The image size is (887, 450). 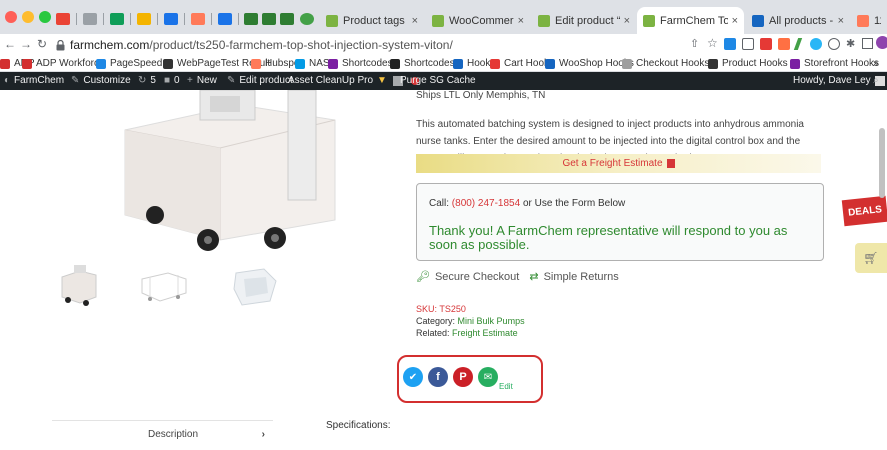 I want to click on bookmark-hooks: Hooks, so click(x=474, y=63).